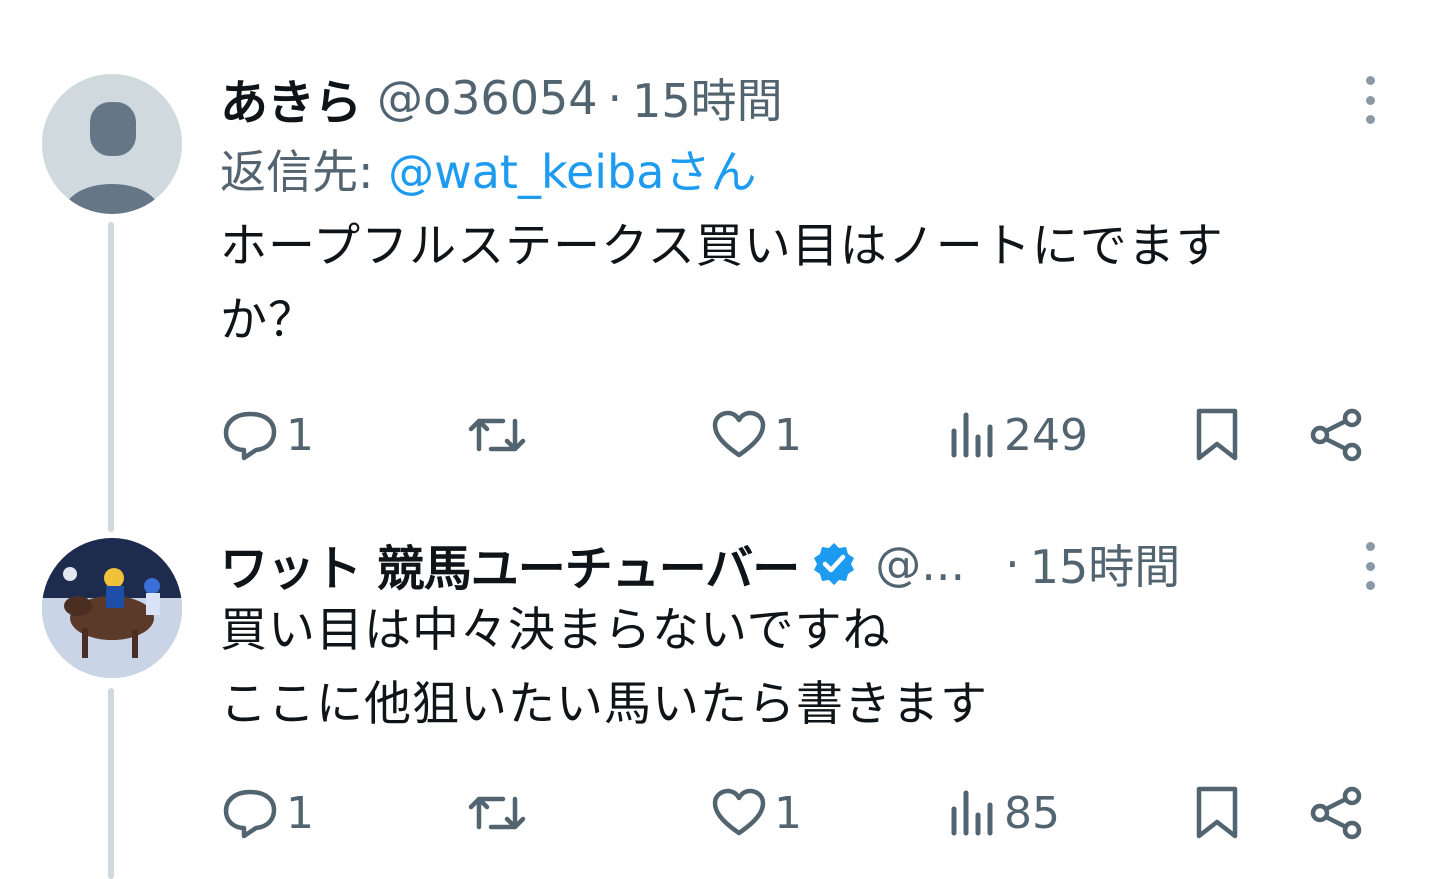 The height and width of the screenshot is (879, 1440). I want to click on view-count: 249, so click(1046, 435).